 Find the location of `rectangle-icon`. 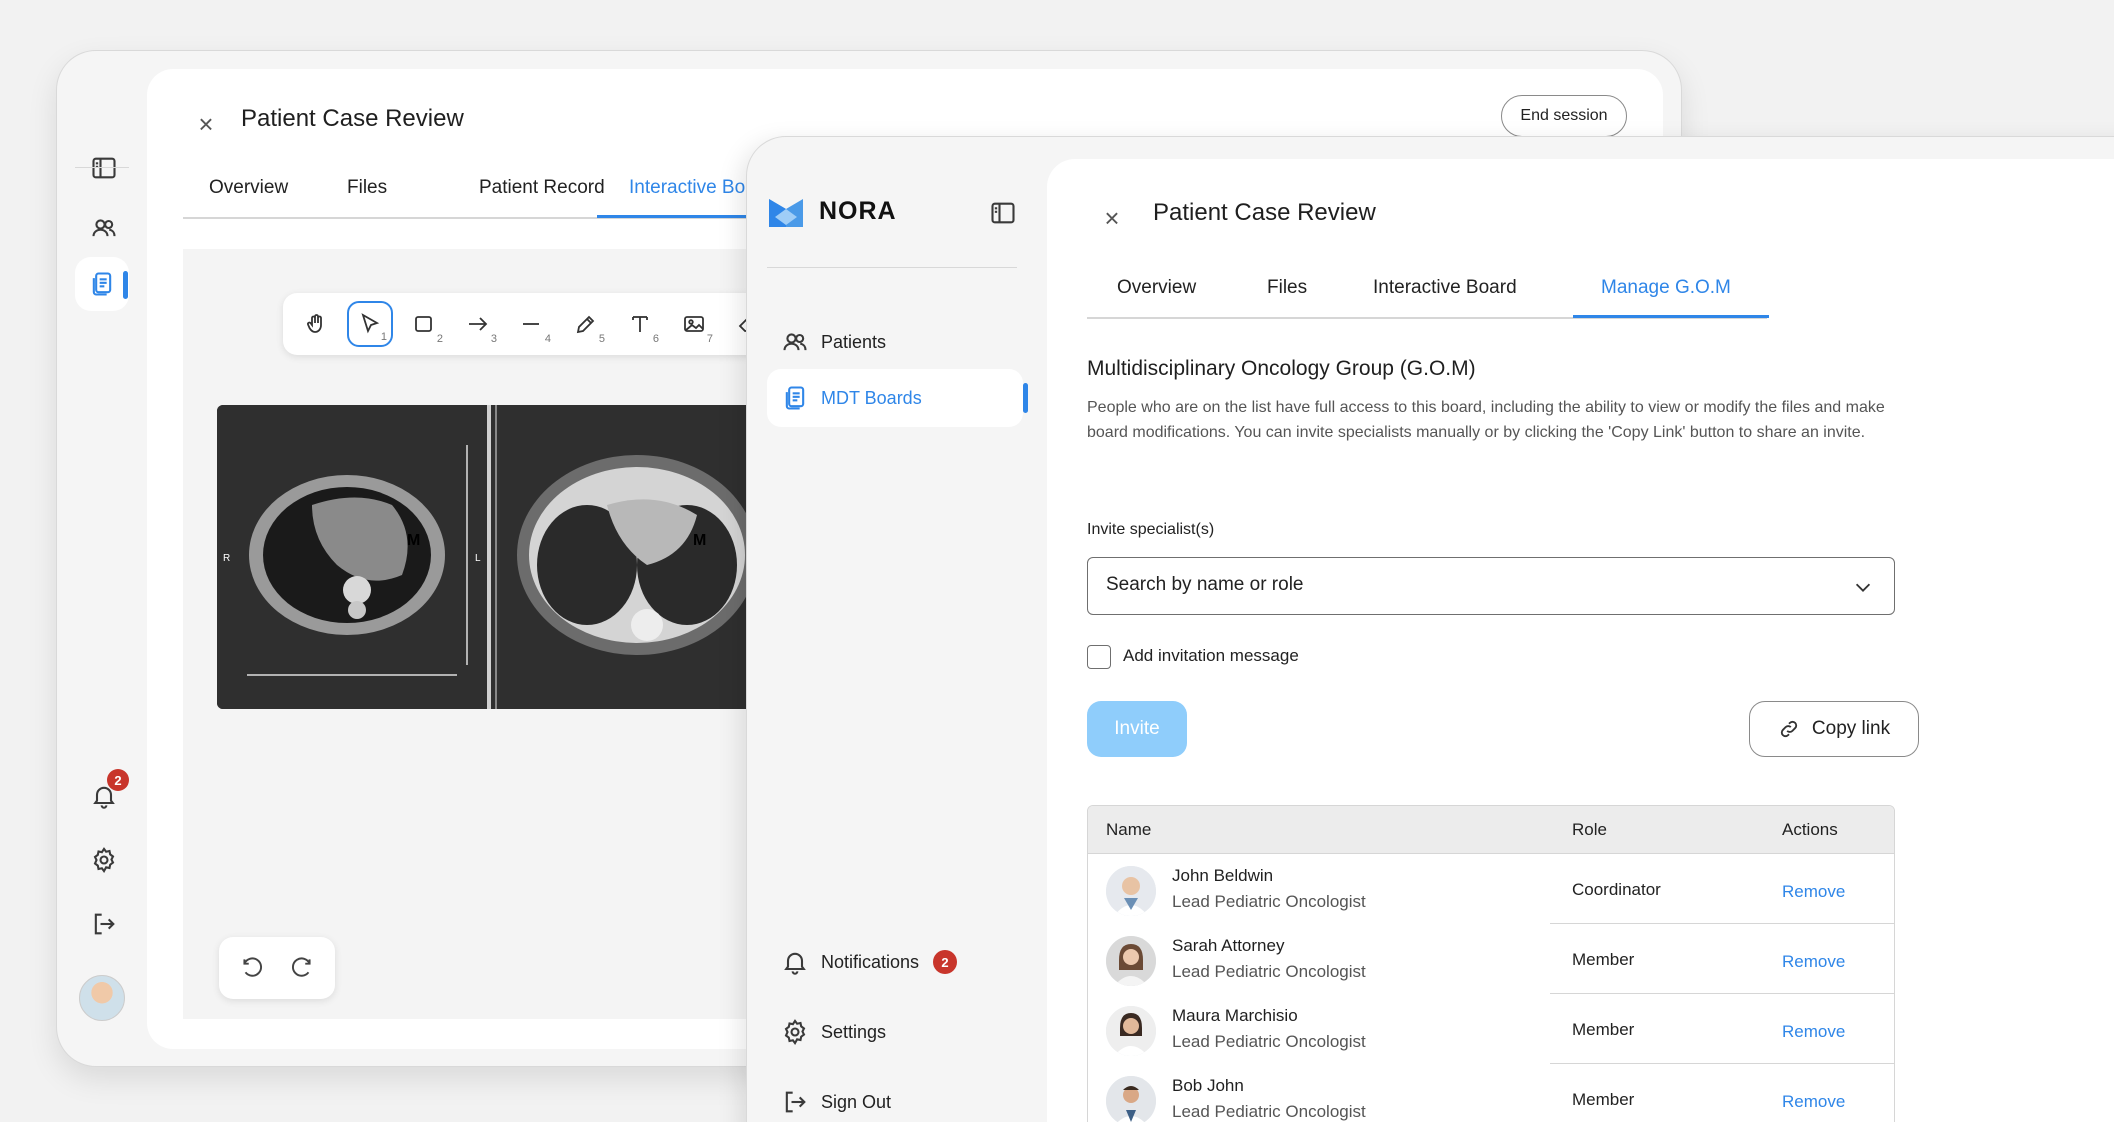

rectangle-icon is located at coordinates (423, 324).